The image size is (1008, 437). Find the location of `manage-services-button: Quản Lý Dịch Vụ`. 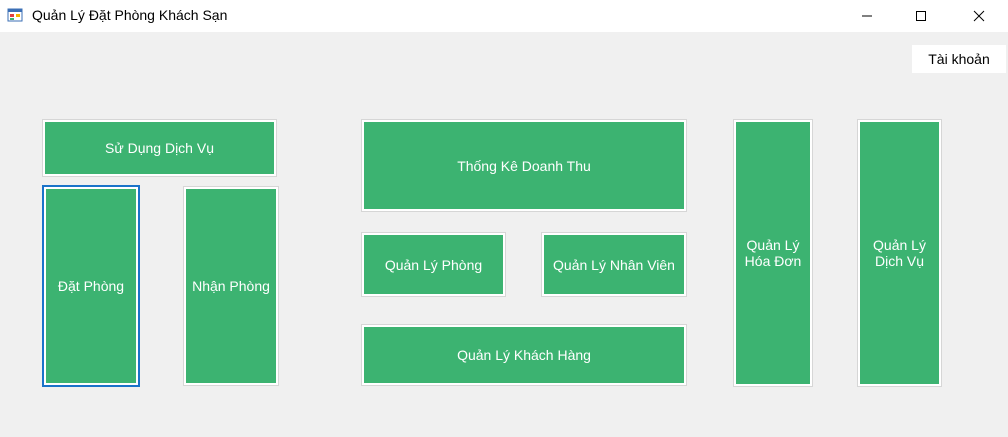

manage-services-button: Quản Lý Dịch Vụ is located at coordinates (899, 253).